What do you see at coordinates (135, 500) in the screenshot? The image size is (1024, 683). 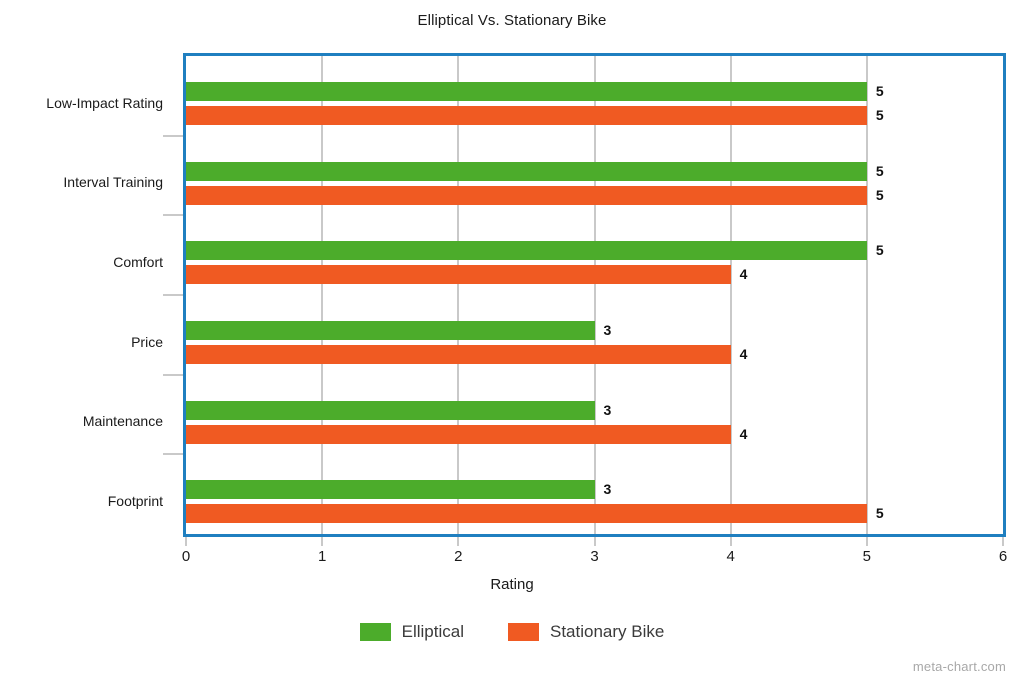 I see `y-axis-label-footprint: Footprint` at bounding box center [135, 500].